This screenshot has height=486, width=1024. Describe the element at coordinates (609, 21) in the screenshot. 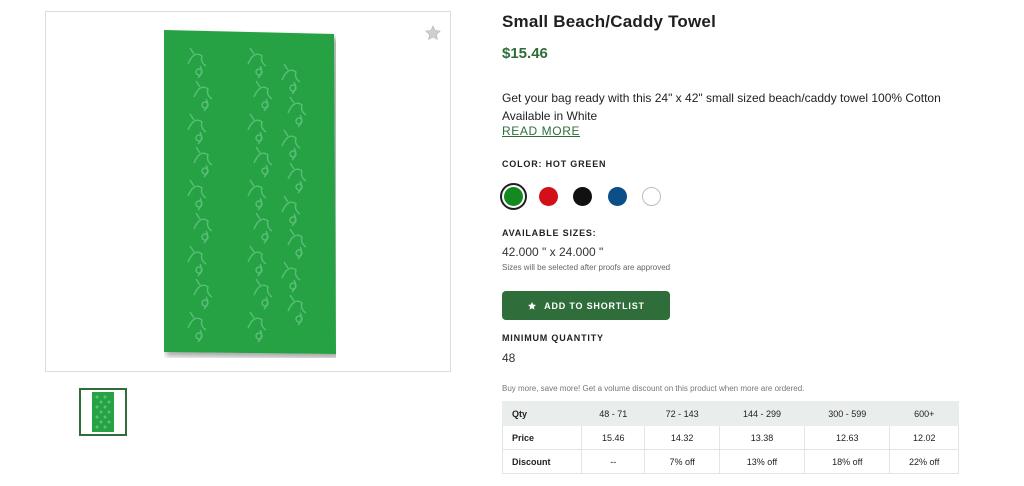

I see `product-title: Small Beach/Caddy Towel` at that location.